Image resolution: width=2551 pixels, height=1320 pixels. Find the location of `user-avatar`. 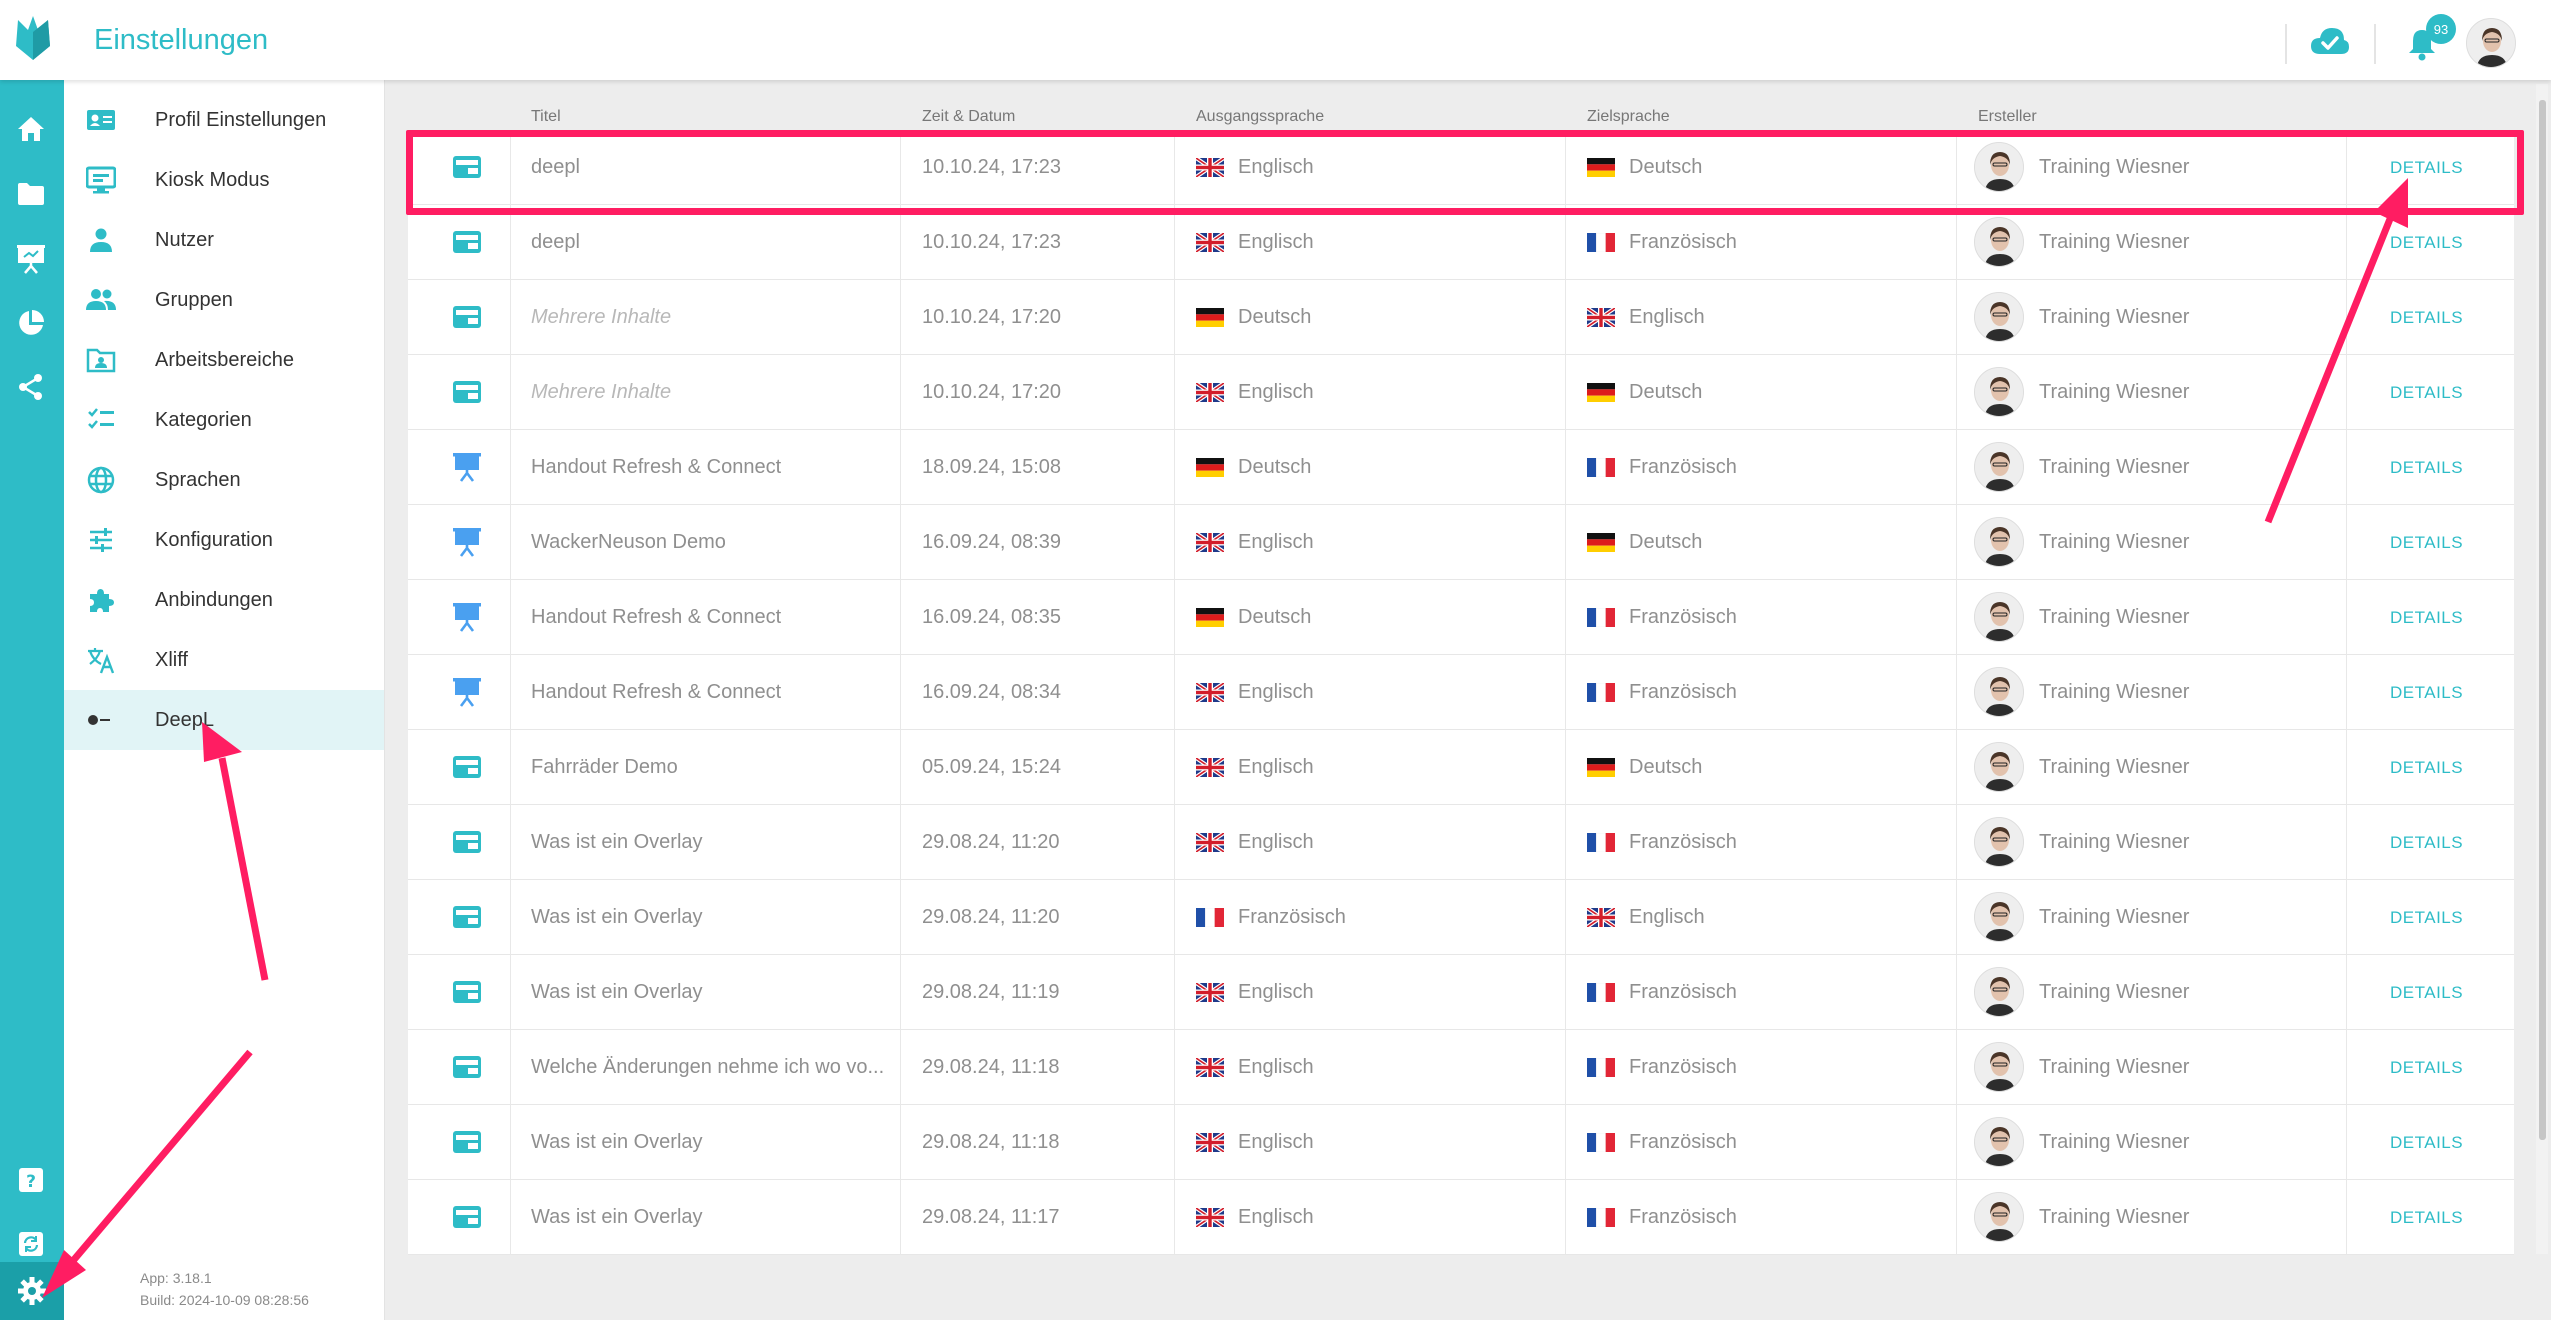

user-avatar is located at coordinates (2491, 43).